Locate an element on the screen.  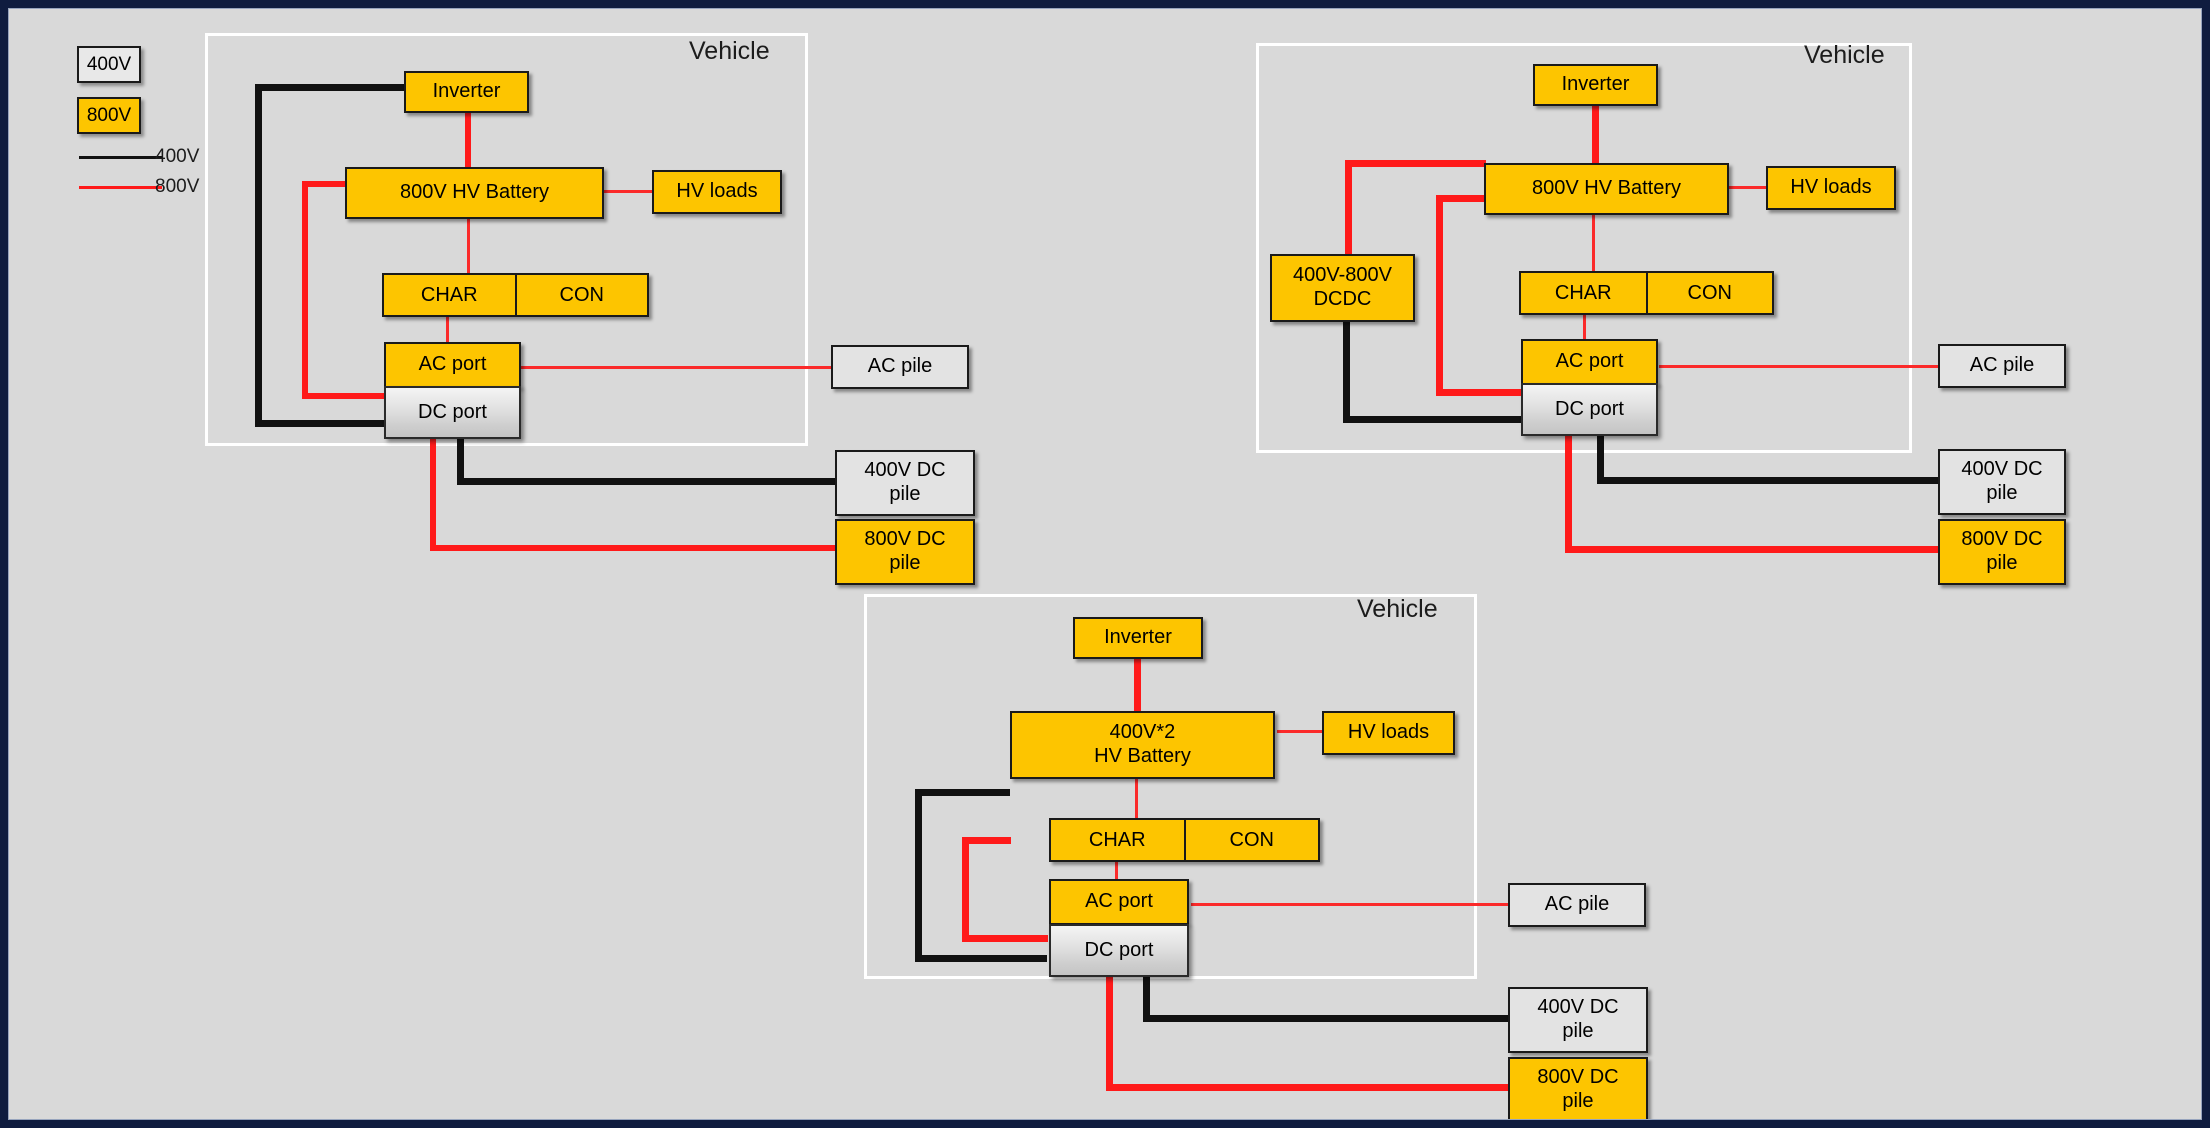
diagram-2-node-ac-pile: AC pile is located at coordinates (2002, 366).